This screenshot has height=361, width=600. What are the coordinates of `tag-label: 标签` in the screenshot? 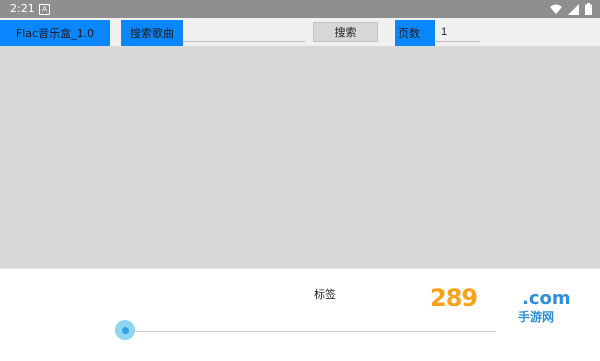 It's located at (325, 294).